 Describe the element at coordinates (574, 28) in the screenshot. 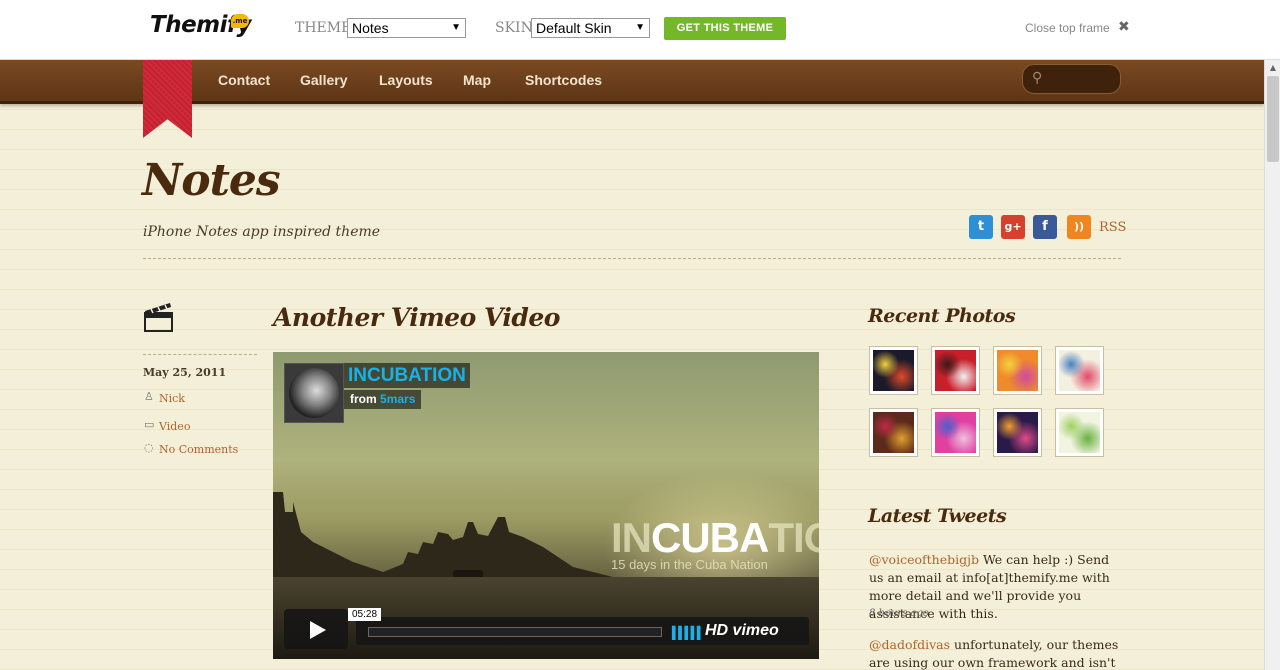

I see `skin-select-value: Default Skin` at that location.